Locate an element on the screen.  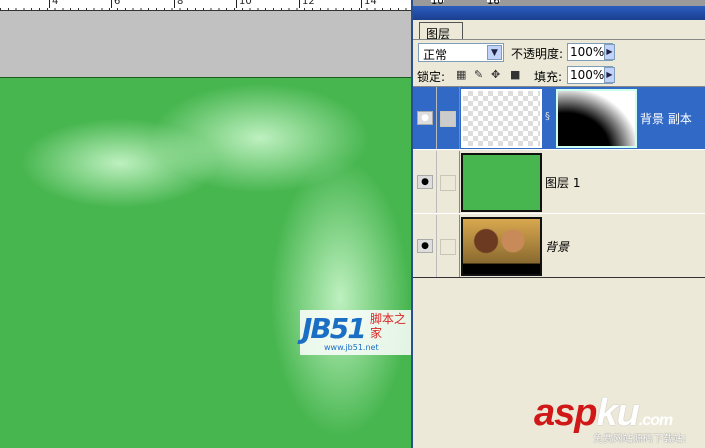
aspku-tagline: 免费网站源码下载站! is located at coordinates (640, 439).